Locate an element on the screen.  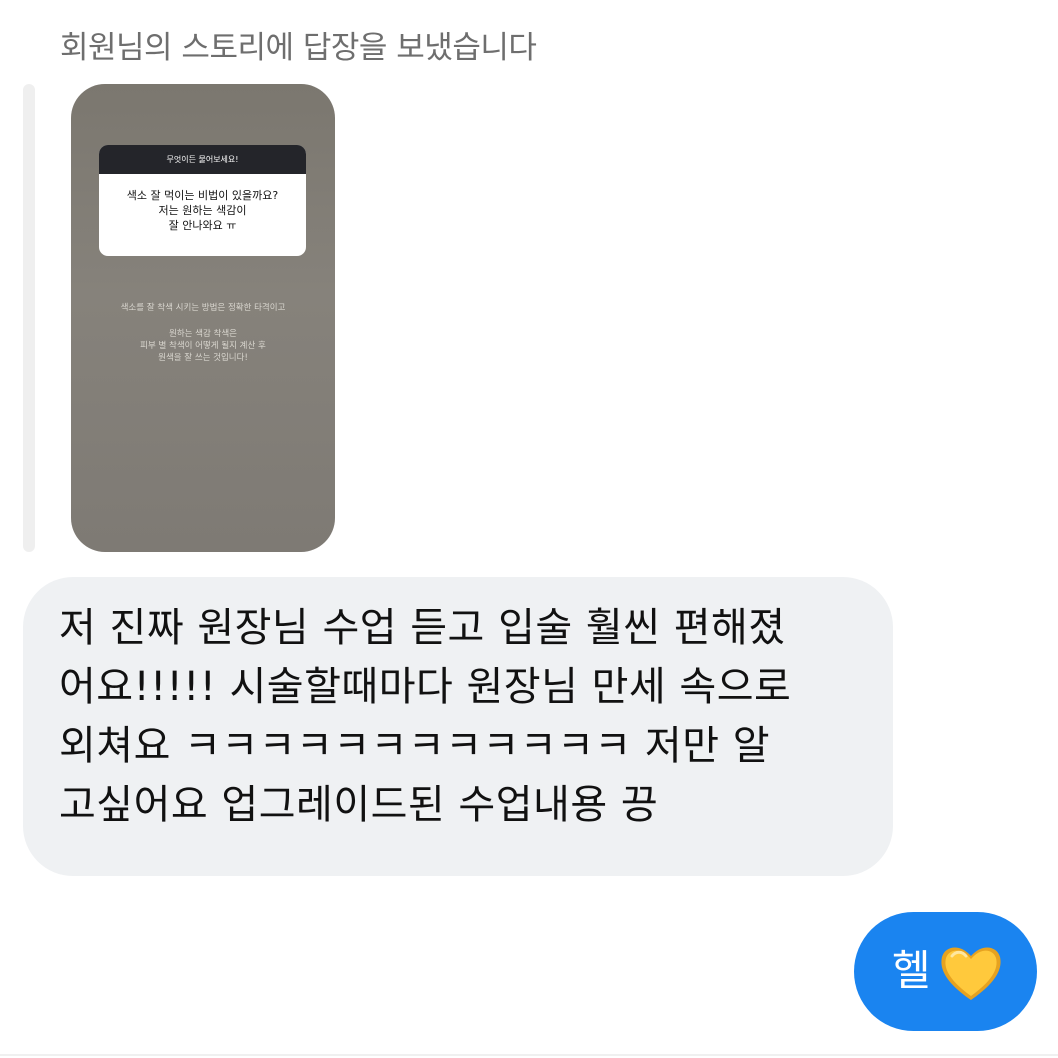
question-line: 저는 원하는 색감이 is located at coordinates (202, 210).